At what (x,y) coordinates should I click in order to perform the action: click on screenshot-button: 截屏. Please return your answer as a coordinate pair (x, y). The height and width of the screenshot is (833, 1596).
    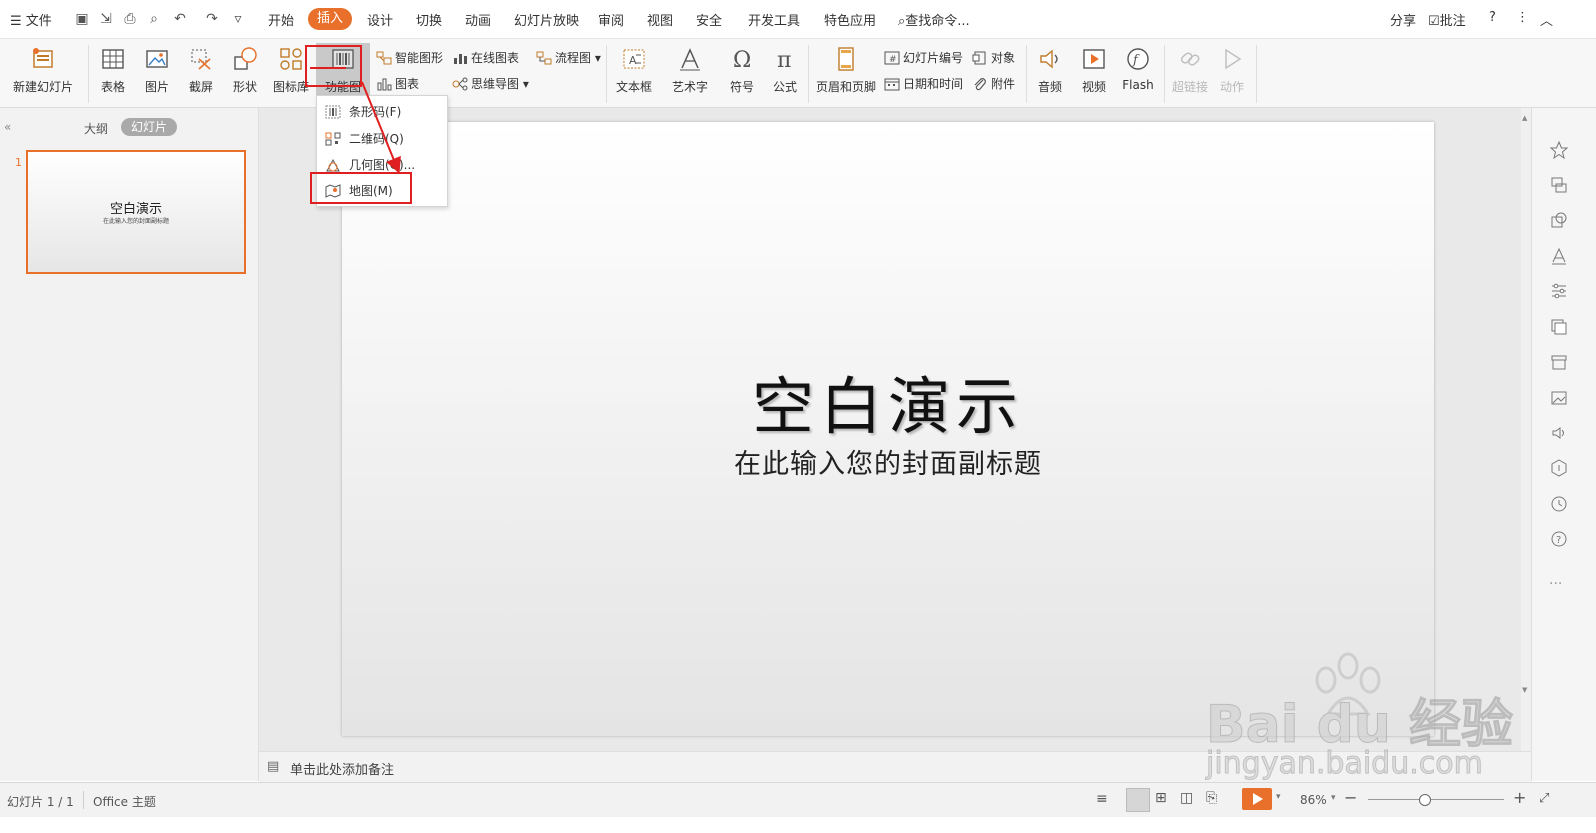
    Looking at the image, I should click on (201, 70).